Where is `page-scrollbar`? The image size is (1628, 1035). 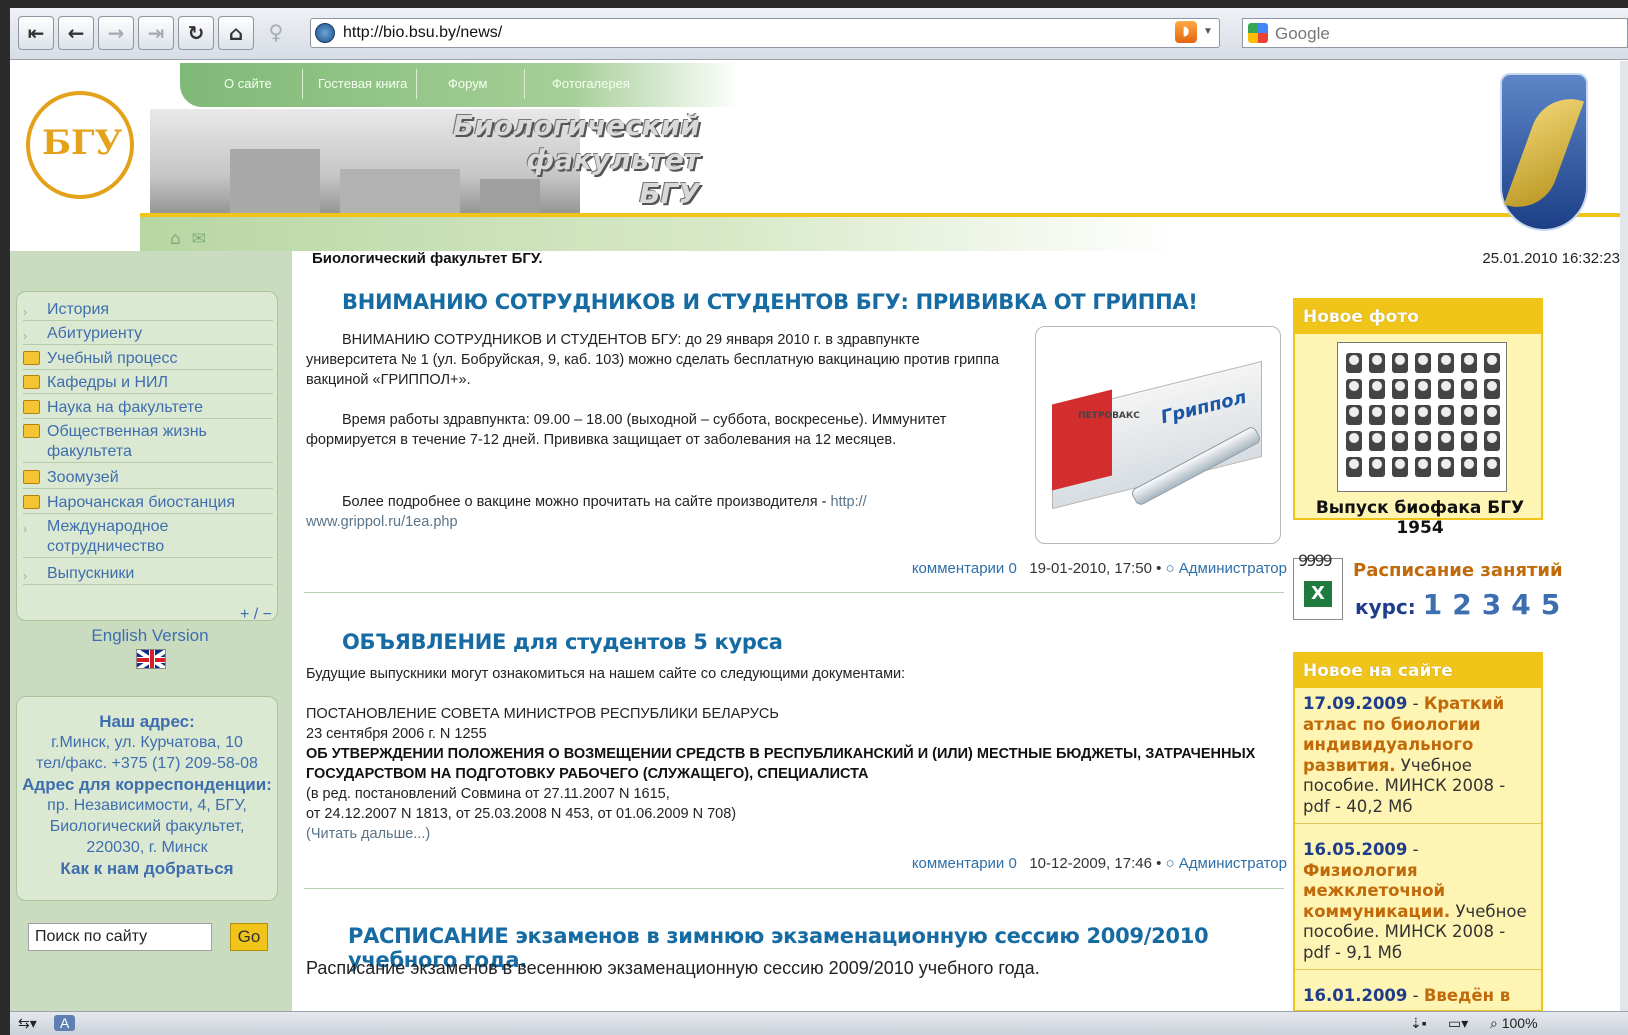 page-scrollbar is located at coordinates (1624, 536).